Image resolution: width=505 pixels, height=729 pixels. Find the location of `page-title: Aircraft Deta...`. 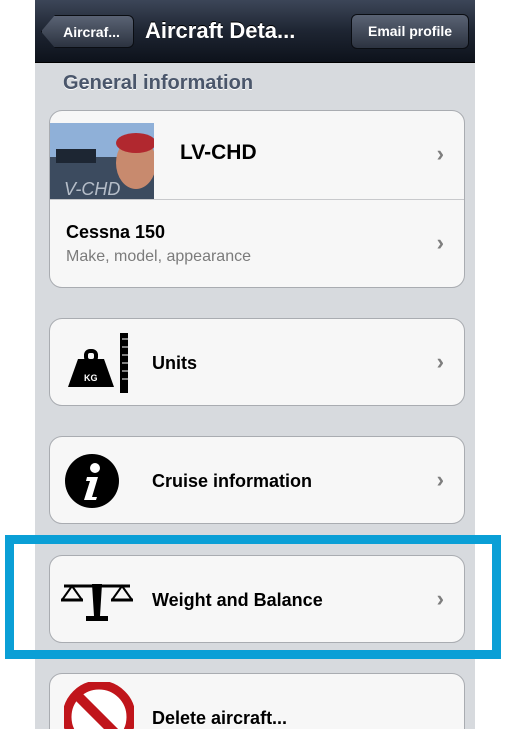

page-title: Aircraft Deta... is located at coordinates (220, 30).